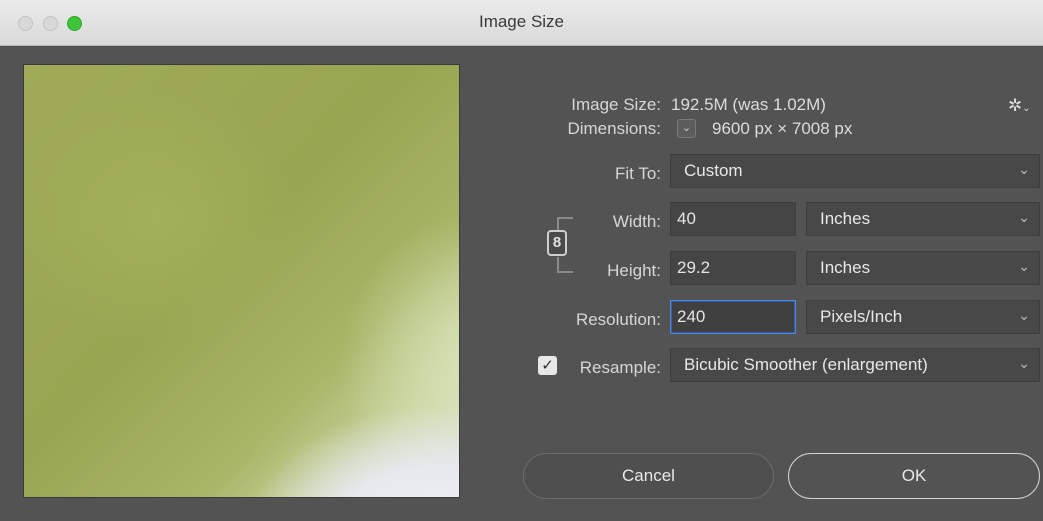 The height and width of the screenshot is (521, 1043). Describe the element at coordinates (748, 104) in the screenshot. I see `image-size-value: 192.5M (was 1.02M)` at that location.